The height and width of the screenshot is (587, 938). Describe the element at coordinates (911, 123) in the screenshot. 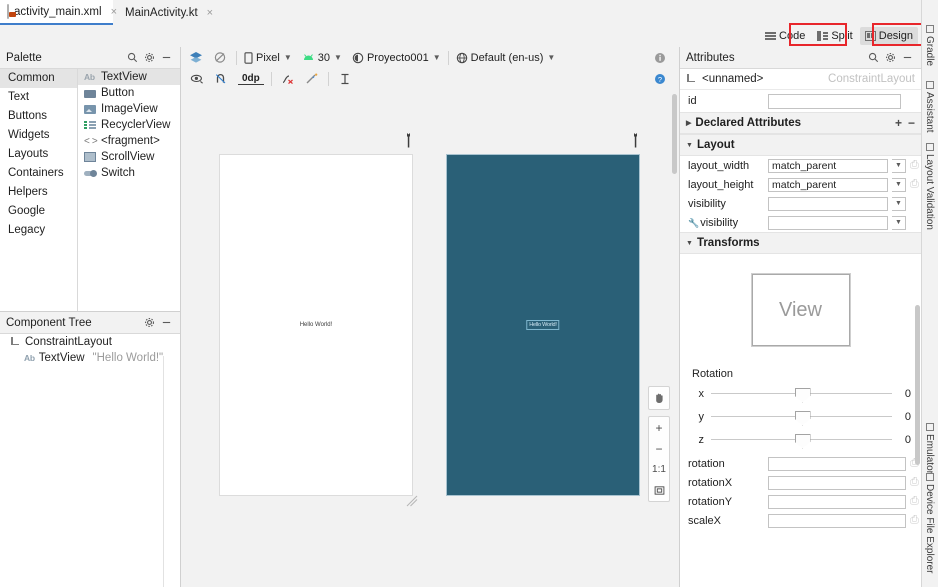

I see `remove-icon: −` at that location.